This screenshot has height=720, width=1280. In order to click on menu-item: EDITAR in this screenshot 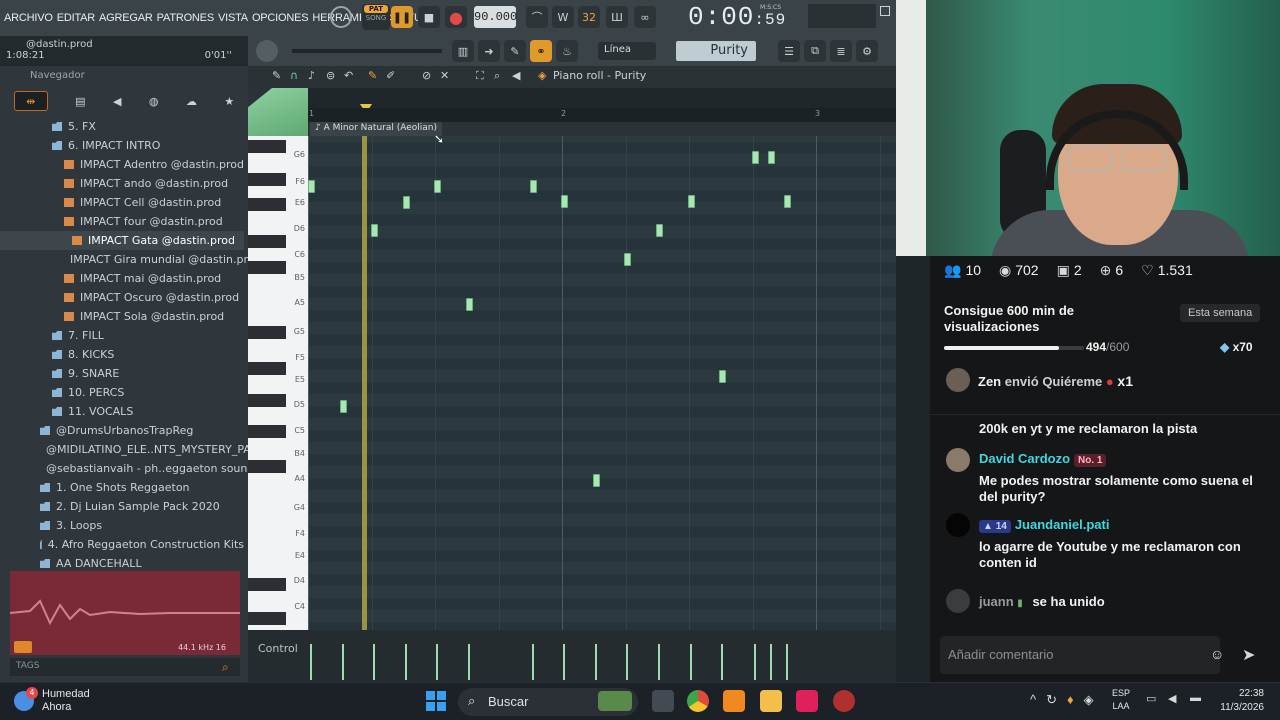, I will do `click(76, 18)`.